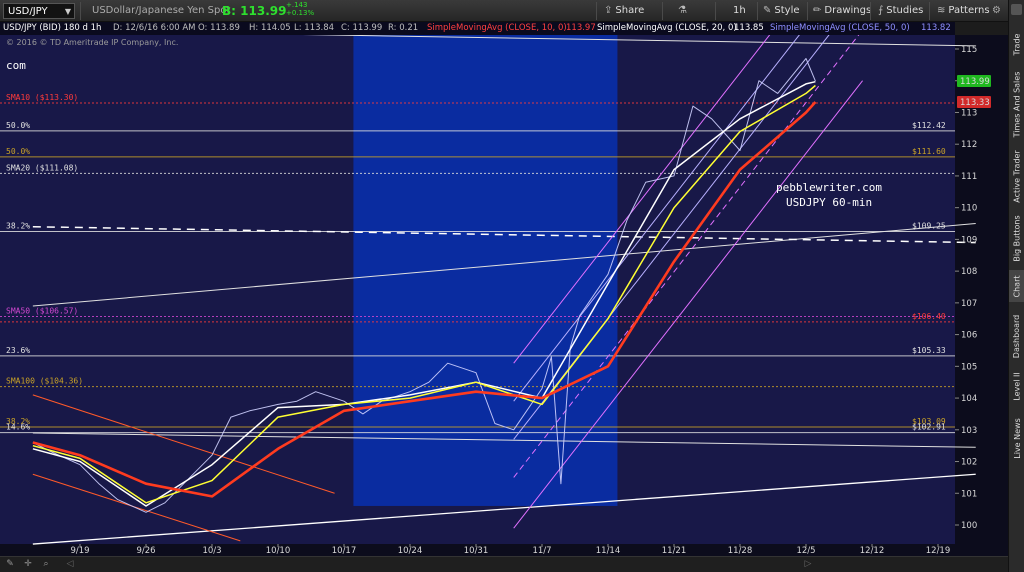 The width and height of the screenshot is (1024, 572). What do you see at coordinates (154, 28) in the screenshot?
I see `legend-date: D: 12/6/16 6:00 AM` at bounding box center [154, 28].